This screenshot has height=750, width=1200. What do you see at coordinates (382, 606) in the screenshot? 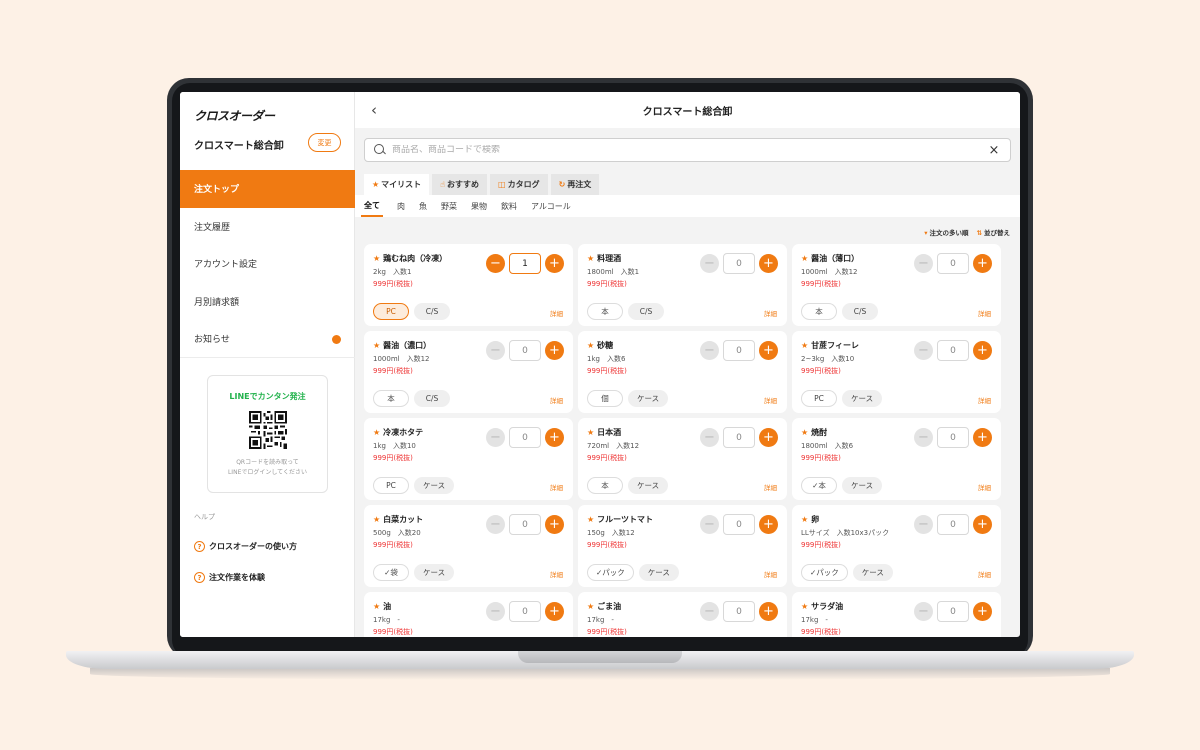
I see `product-name: ★ 油` at bounding box center [382, 606].